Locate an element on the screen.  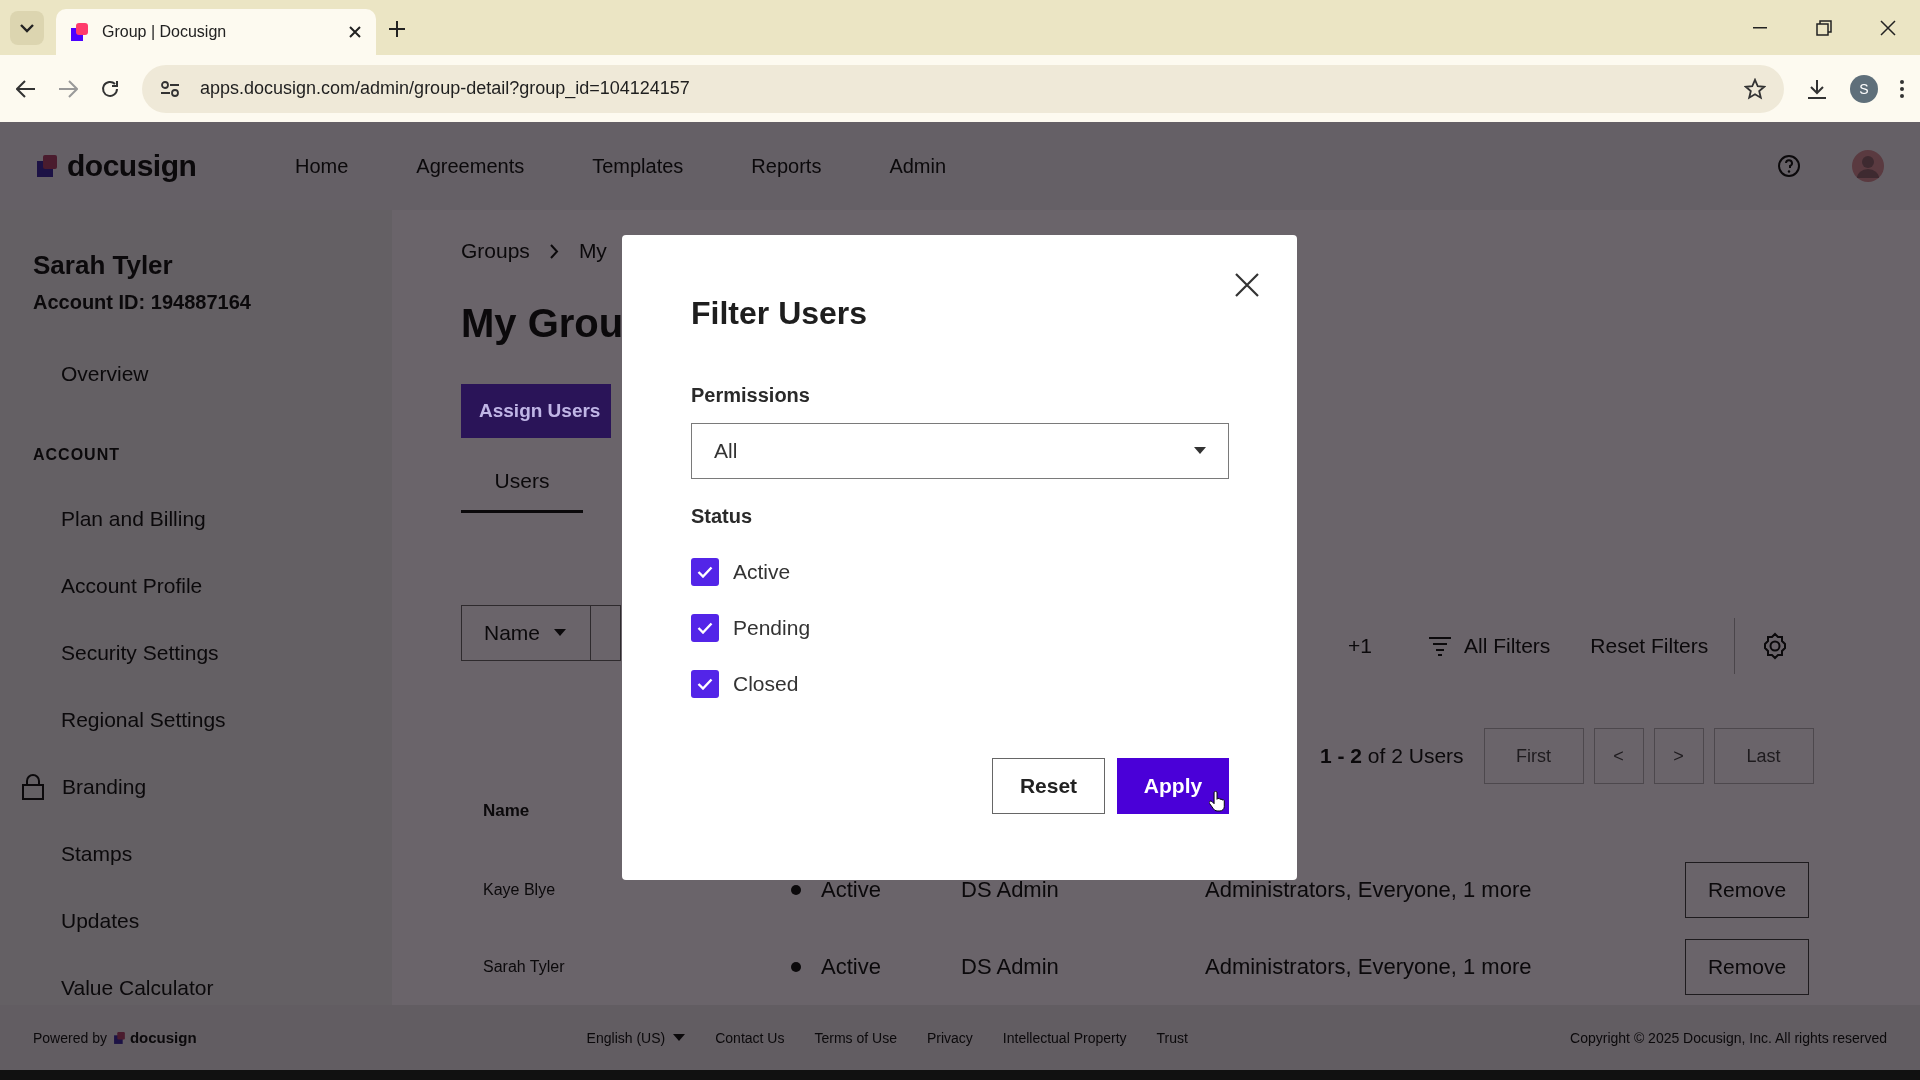
nav-link: Templates is located at coordinates (638, 166).